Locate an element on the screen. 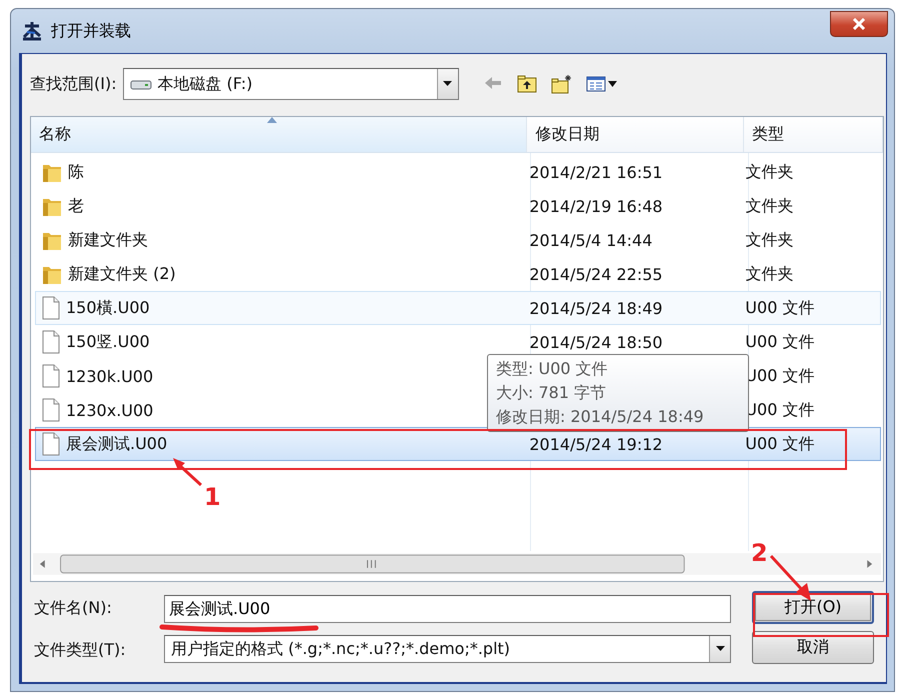 The height and width of the screenshot is (694, 909). column-header: 修改日期 is located at coordinates (635, 134).